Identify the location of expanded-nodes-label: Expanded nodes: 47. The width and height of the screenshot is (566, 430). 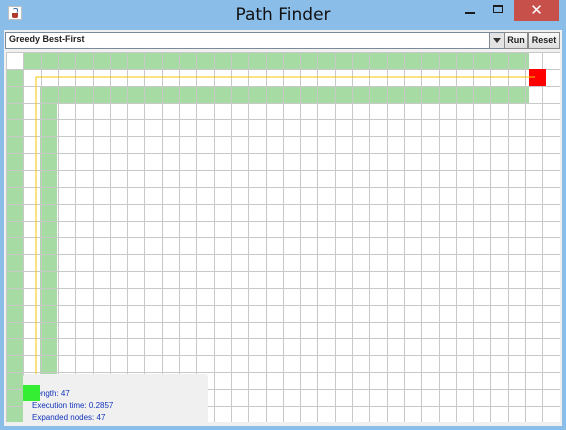
(69, 417).